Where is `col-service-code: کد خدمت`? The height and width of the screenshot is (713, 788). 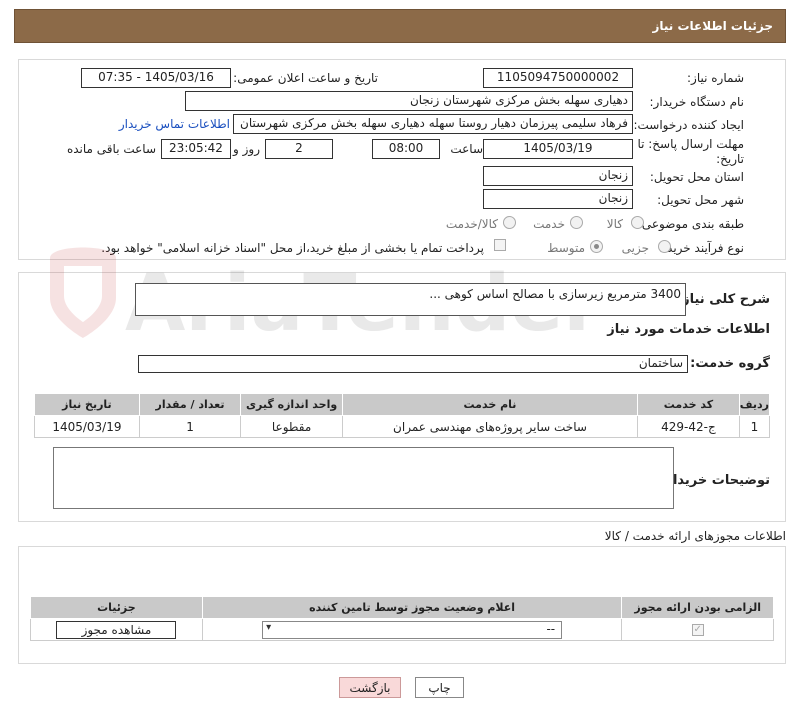 col-service-code: کد خدمت is located at coordinates (688, 404).